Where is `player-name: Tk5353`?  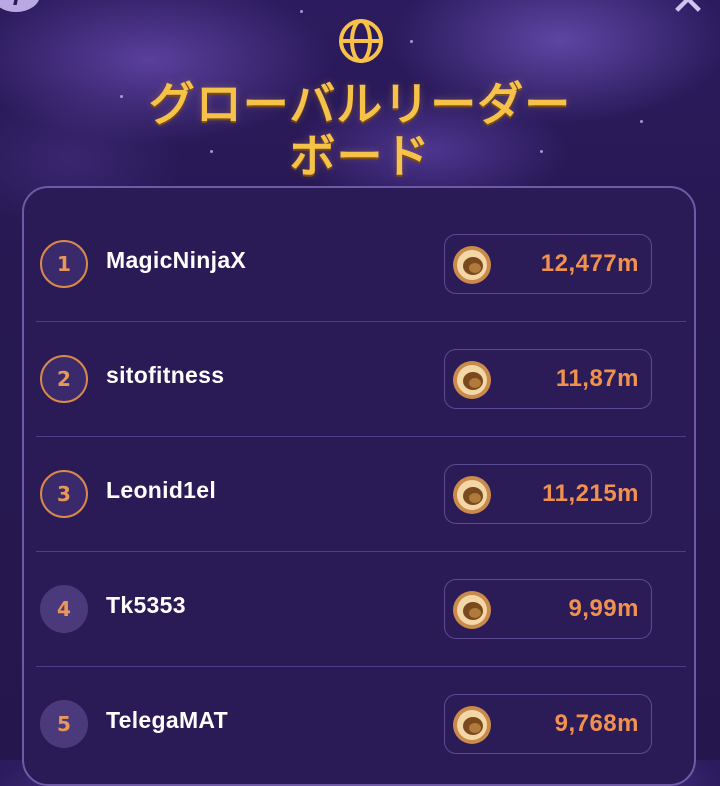
player-name: Tk5353 is located at coordinates (146, 605).